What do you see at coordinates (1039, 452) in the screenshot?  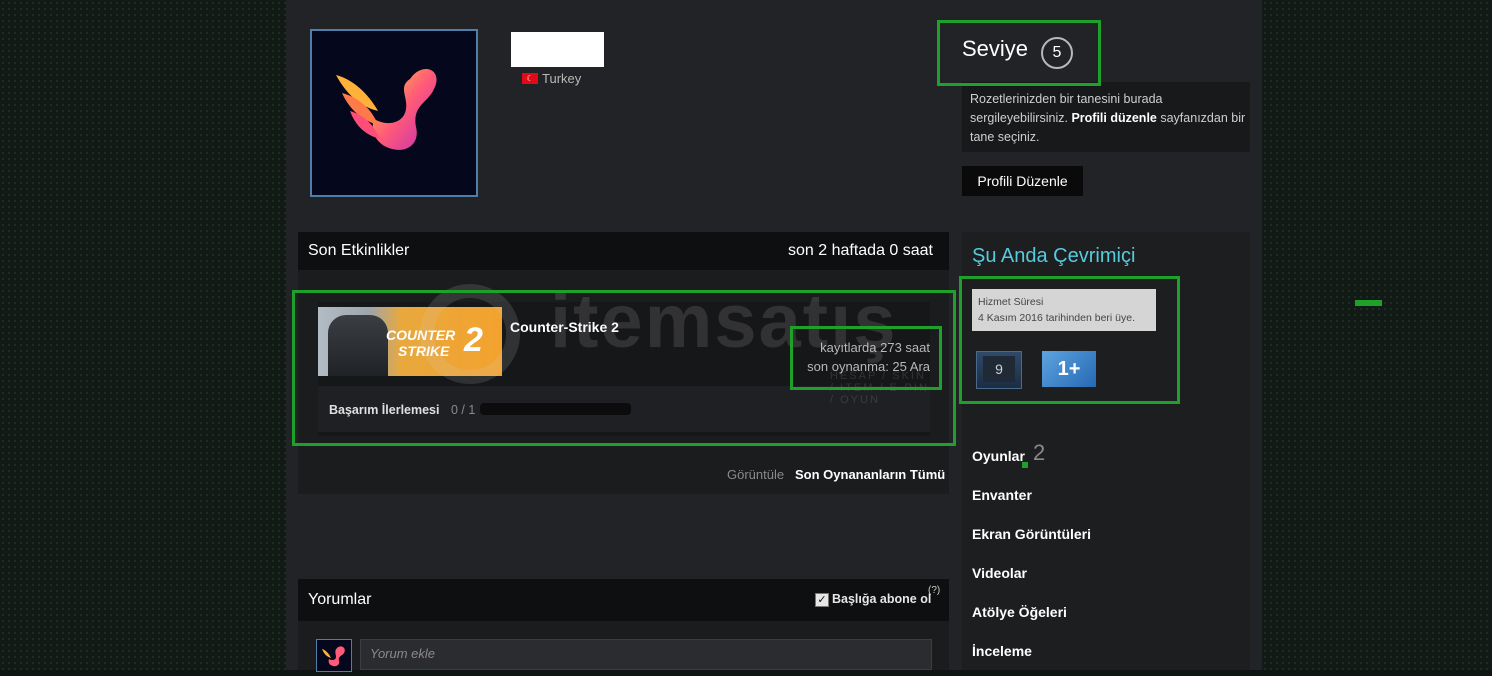 I see `games-count: 2` at bounding box center [1039, 452].